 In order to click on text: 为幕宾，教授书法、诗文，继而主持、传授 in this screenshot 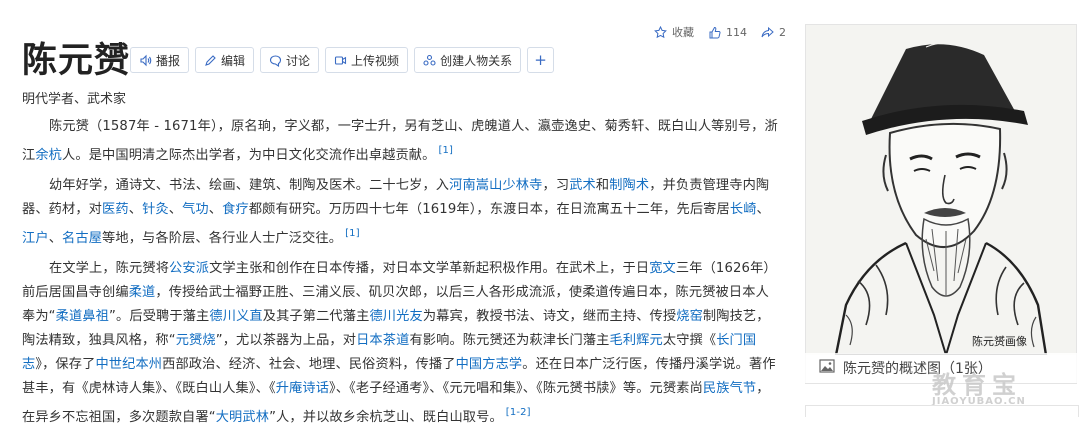, I will do `click(549, 316)`.